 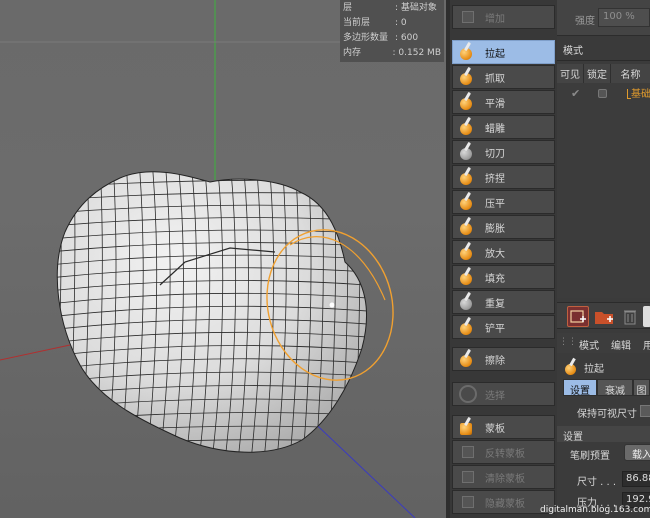 I want to click on attr-menu-user: 用, so click(x=646, y=344).